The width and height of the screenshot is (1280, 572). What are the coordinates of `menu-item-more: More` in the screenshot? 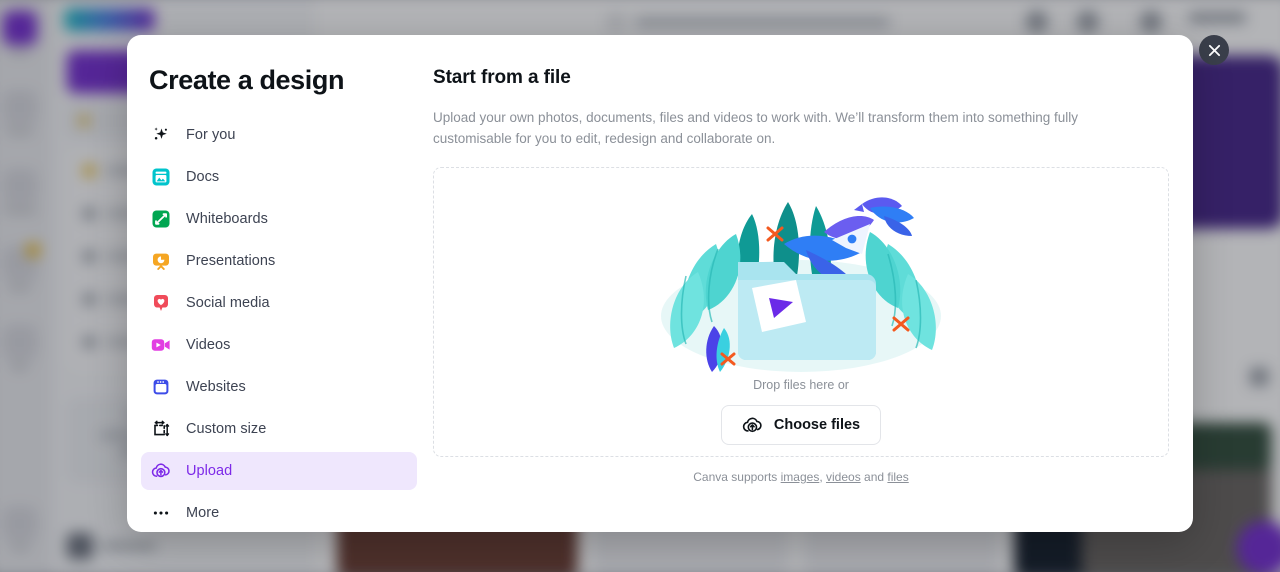 It's located at (279, 513).